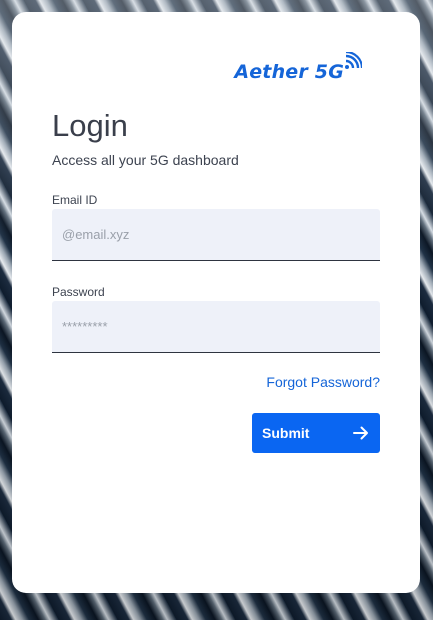 This screenshot has height=620, width=433. I want to click on forgot-password-link: Forgot Password?, so click(323, 382).